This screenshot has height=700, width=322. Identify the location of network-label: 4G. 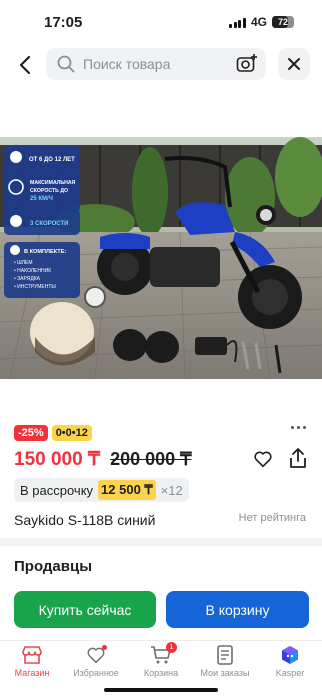
(258, 22).